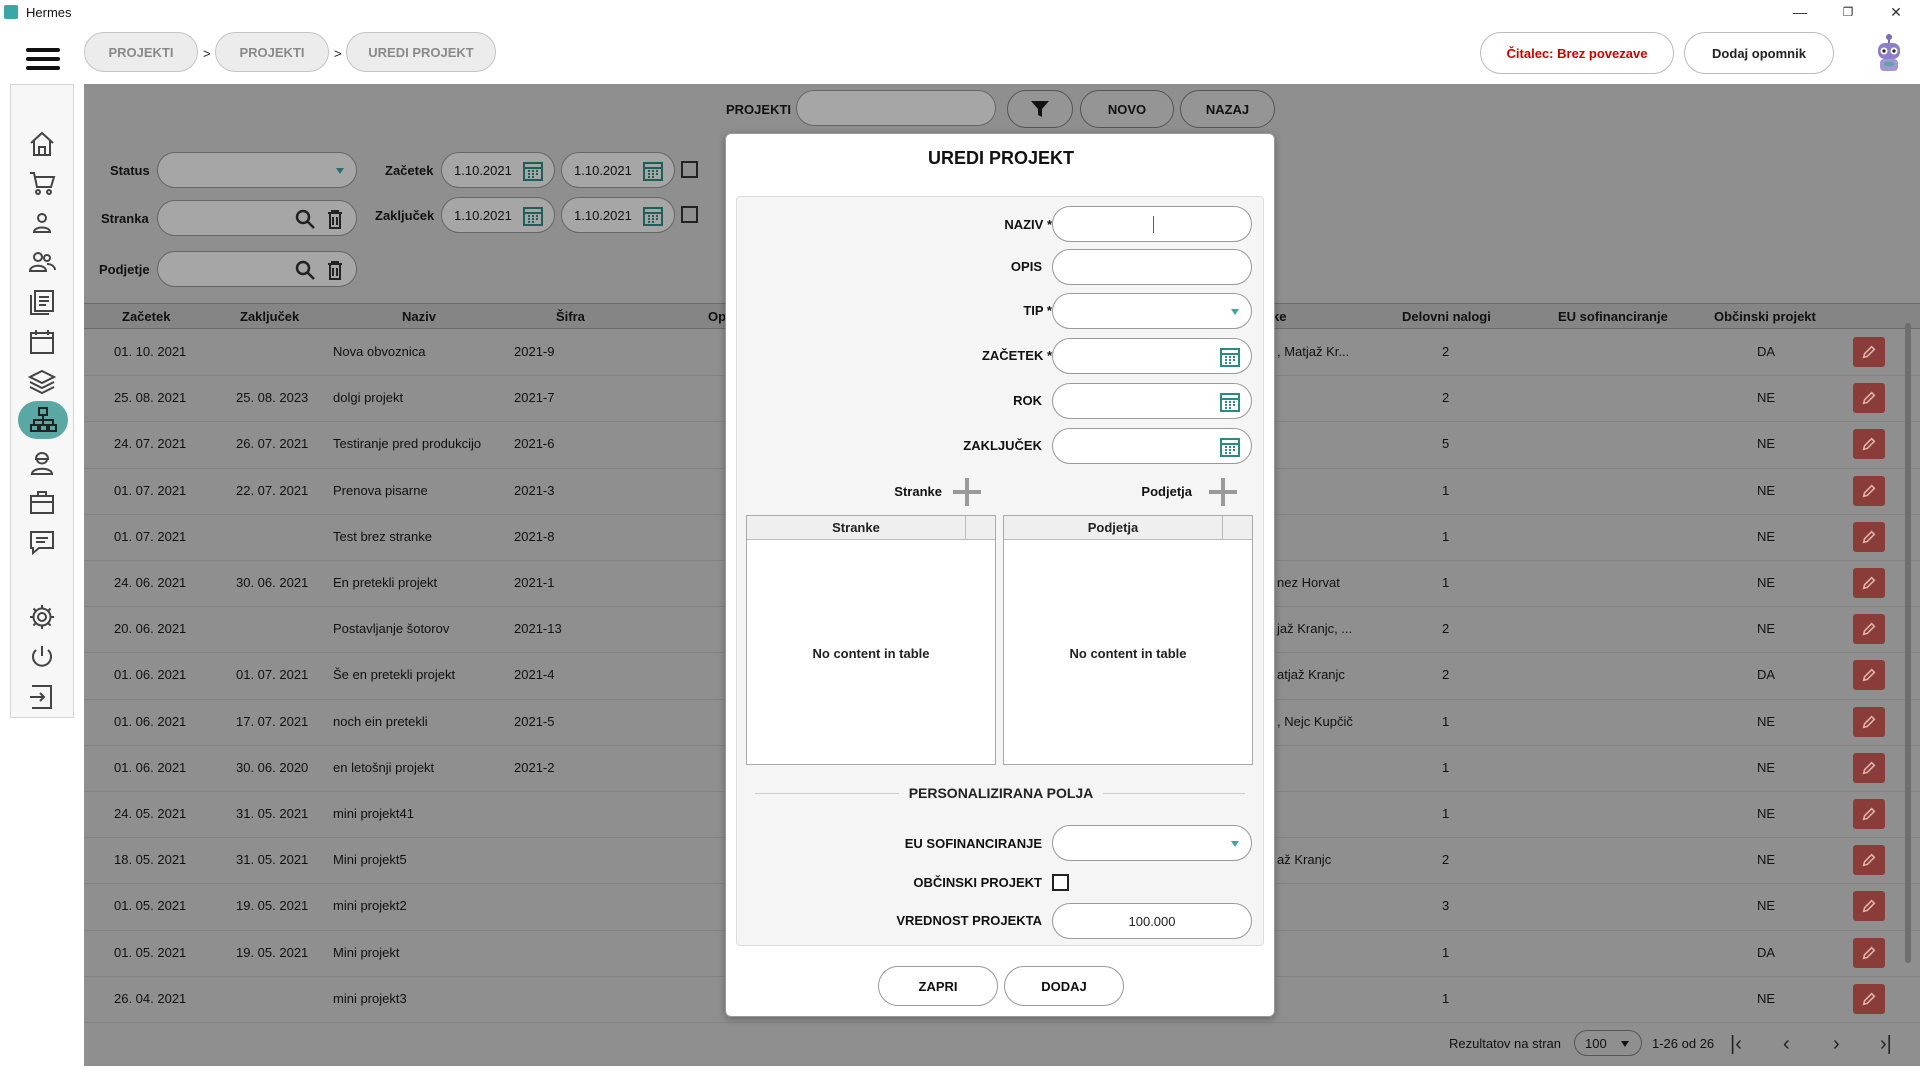  What do you see at coordinates (1060, 882) in the screenshot?
I see `municipal-project-checkbox` at bounding box center [1060, 882].